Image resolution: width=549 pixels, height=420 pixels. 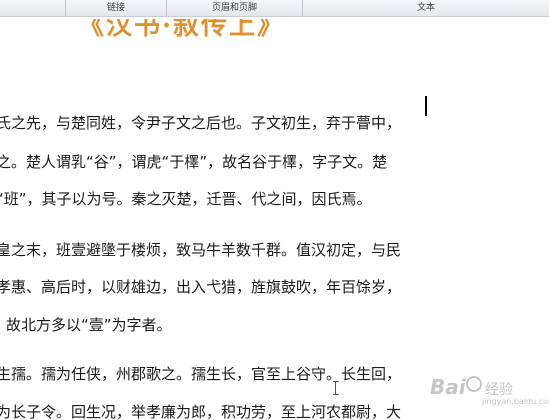 I want to click on text-line: 为长子令。回生况，举孝廉为郎，积功劳，至上河农都尉，大, so click(x=200, y=410).